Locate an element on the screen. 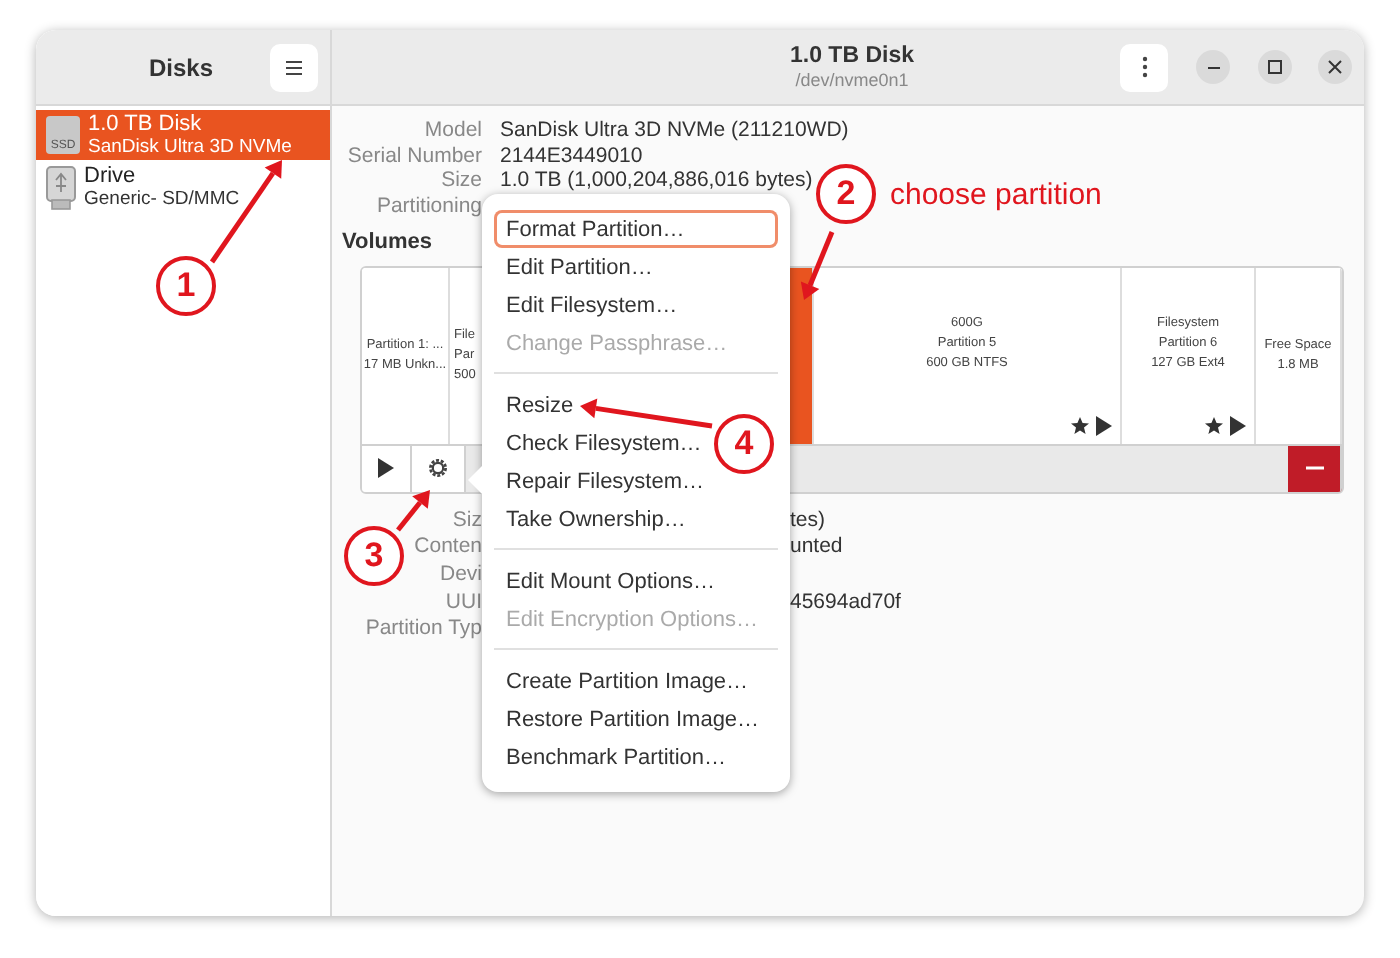 This screenshot has height=958, width=1400. field-label: Size is located at coordinates (461, 181).